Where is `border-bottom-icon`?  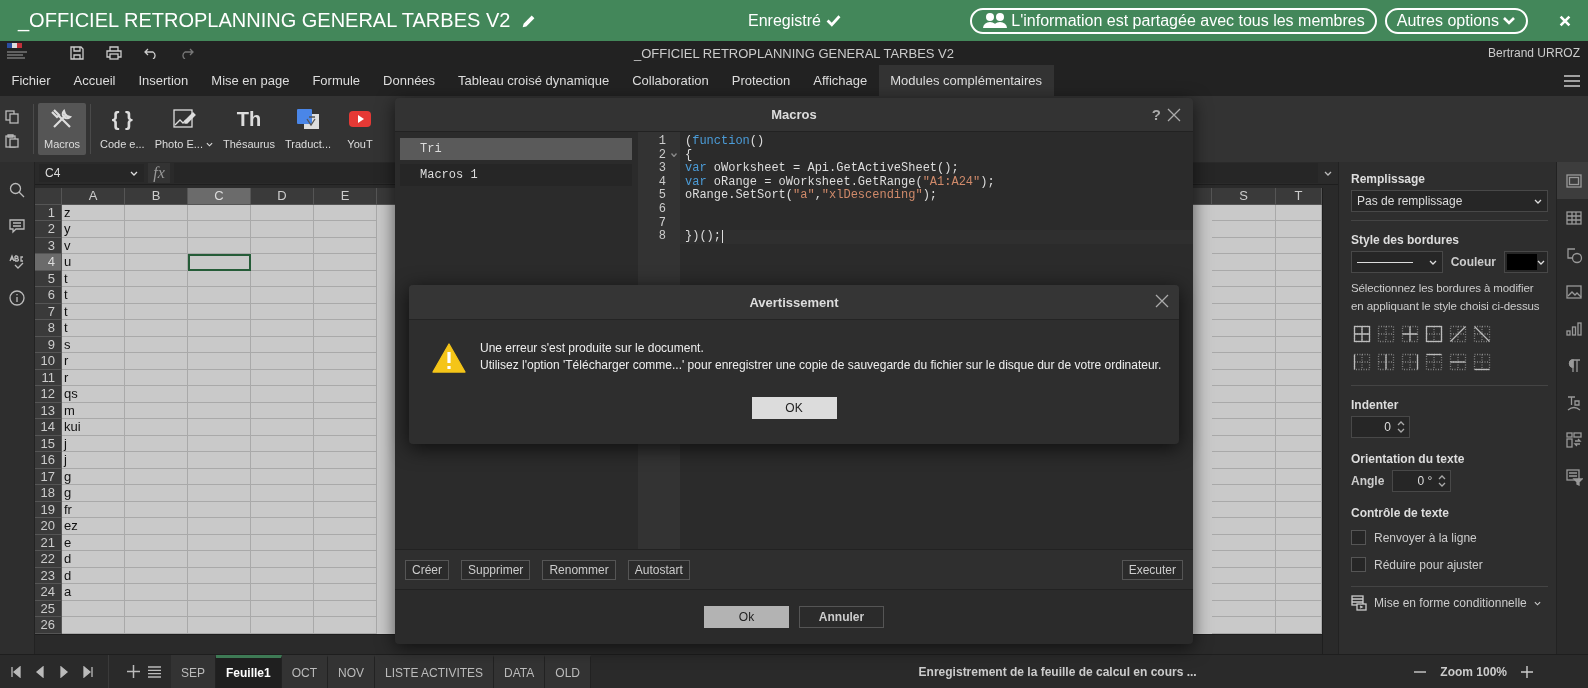 border-bottom-icon is located at coordinates (1482, 362).